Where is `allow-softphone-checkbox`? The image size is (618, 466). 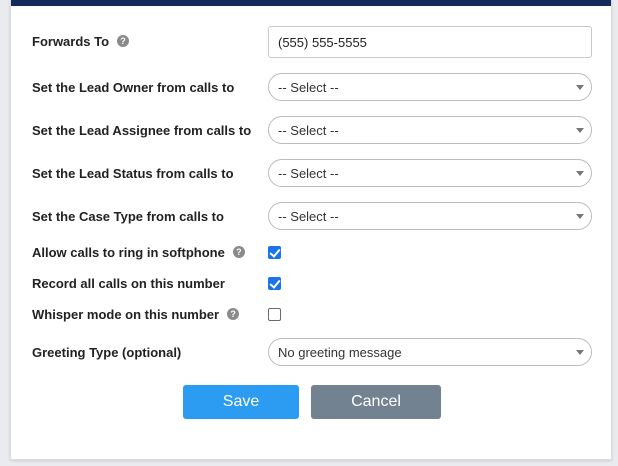 allow-softphone-checkbox is located at coordinates (274, 252).